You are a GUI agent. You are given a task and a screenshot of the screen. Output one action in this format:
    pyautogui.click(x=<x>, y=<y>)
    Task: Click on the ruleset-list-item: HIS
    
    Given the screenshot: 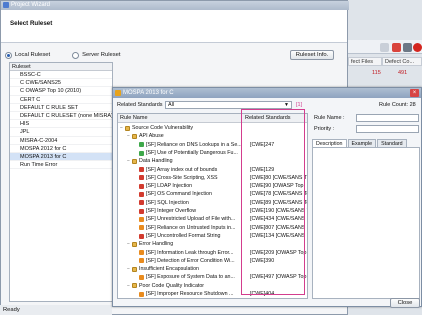 What is the action you would take?
    pyautogui.click(x=61, y=124)
    